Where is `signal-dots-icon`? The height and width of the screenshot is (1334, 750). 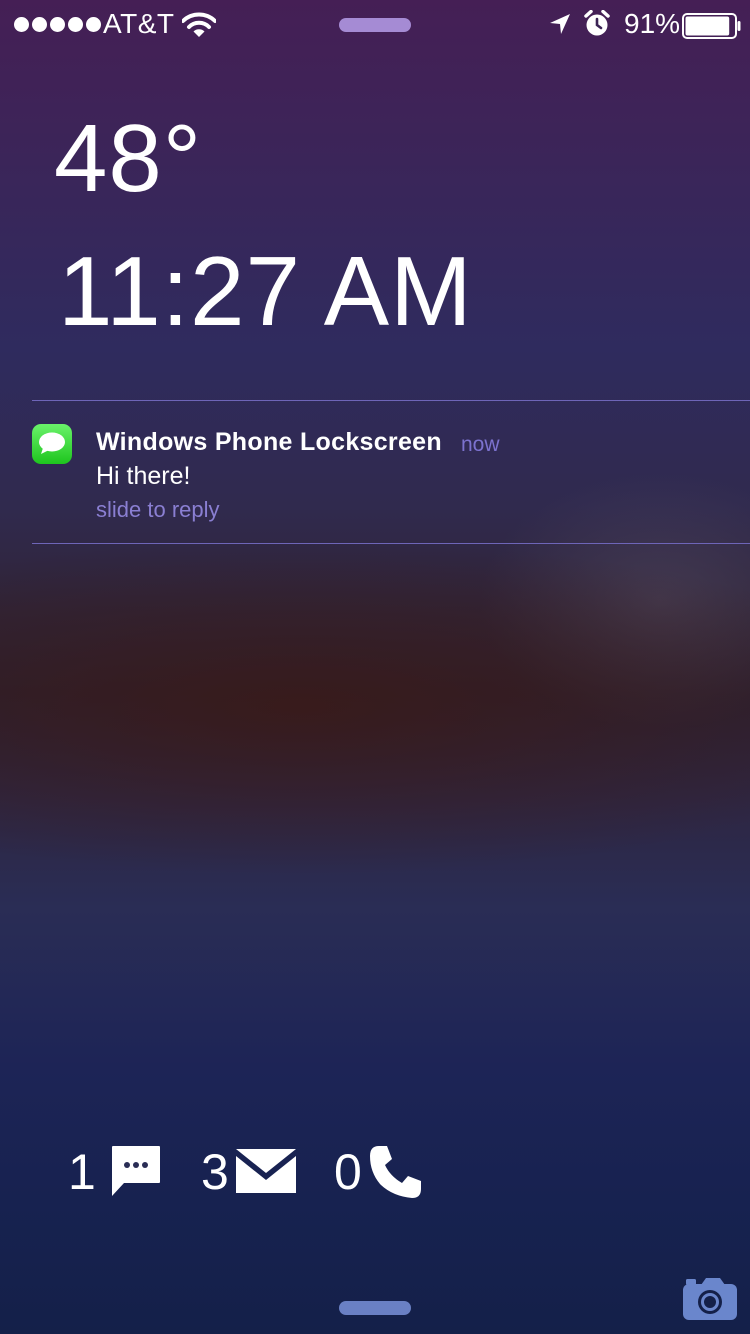 signal-dots-icon is located at coordinates (57, 24).